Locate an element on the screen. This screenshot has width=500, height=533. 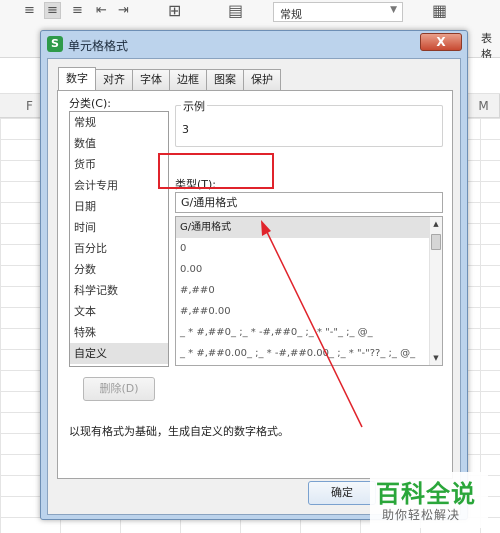
scroll-up-icon: ▲ is located at coordinates (436, 224).